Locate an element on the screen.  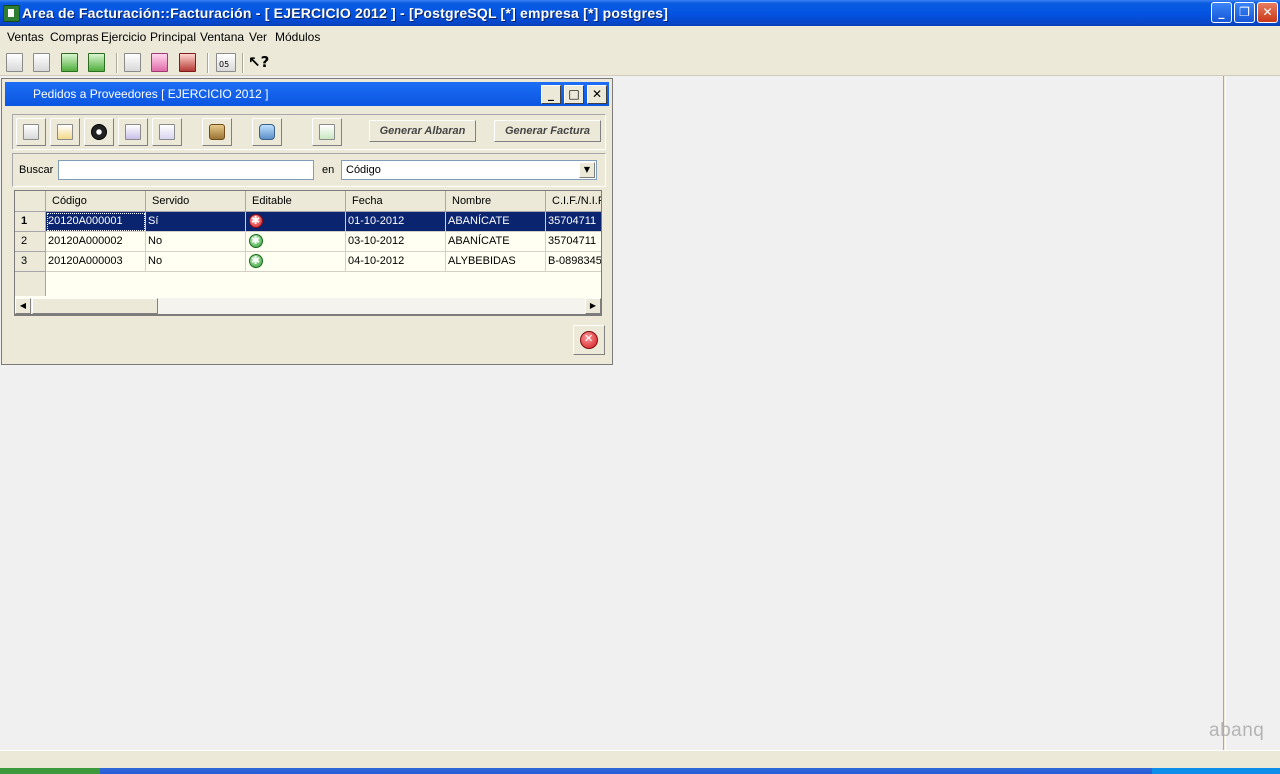
column-header-editable: Editable is located at coordinates (296, 201).